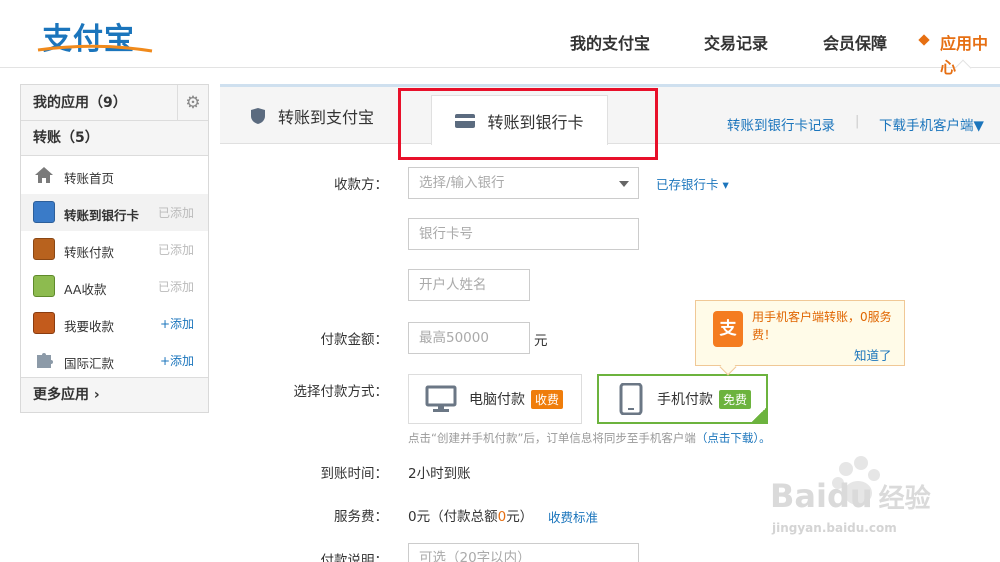  I want to click on alipay-logo: 支付宝, so click(85, 31).